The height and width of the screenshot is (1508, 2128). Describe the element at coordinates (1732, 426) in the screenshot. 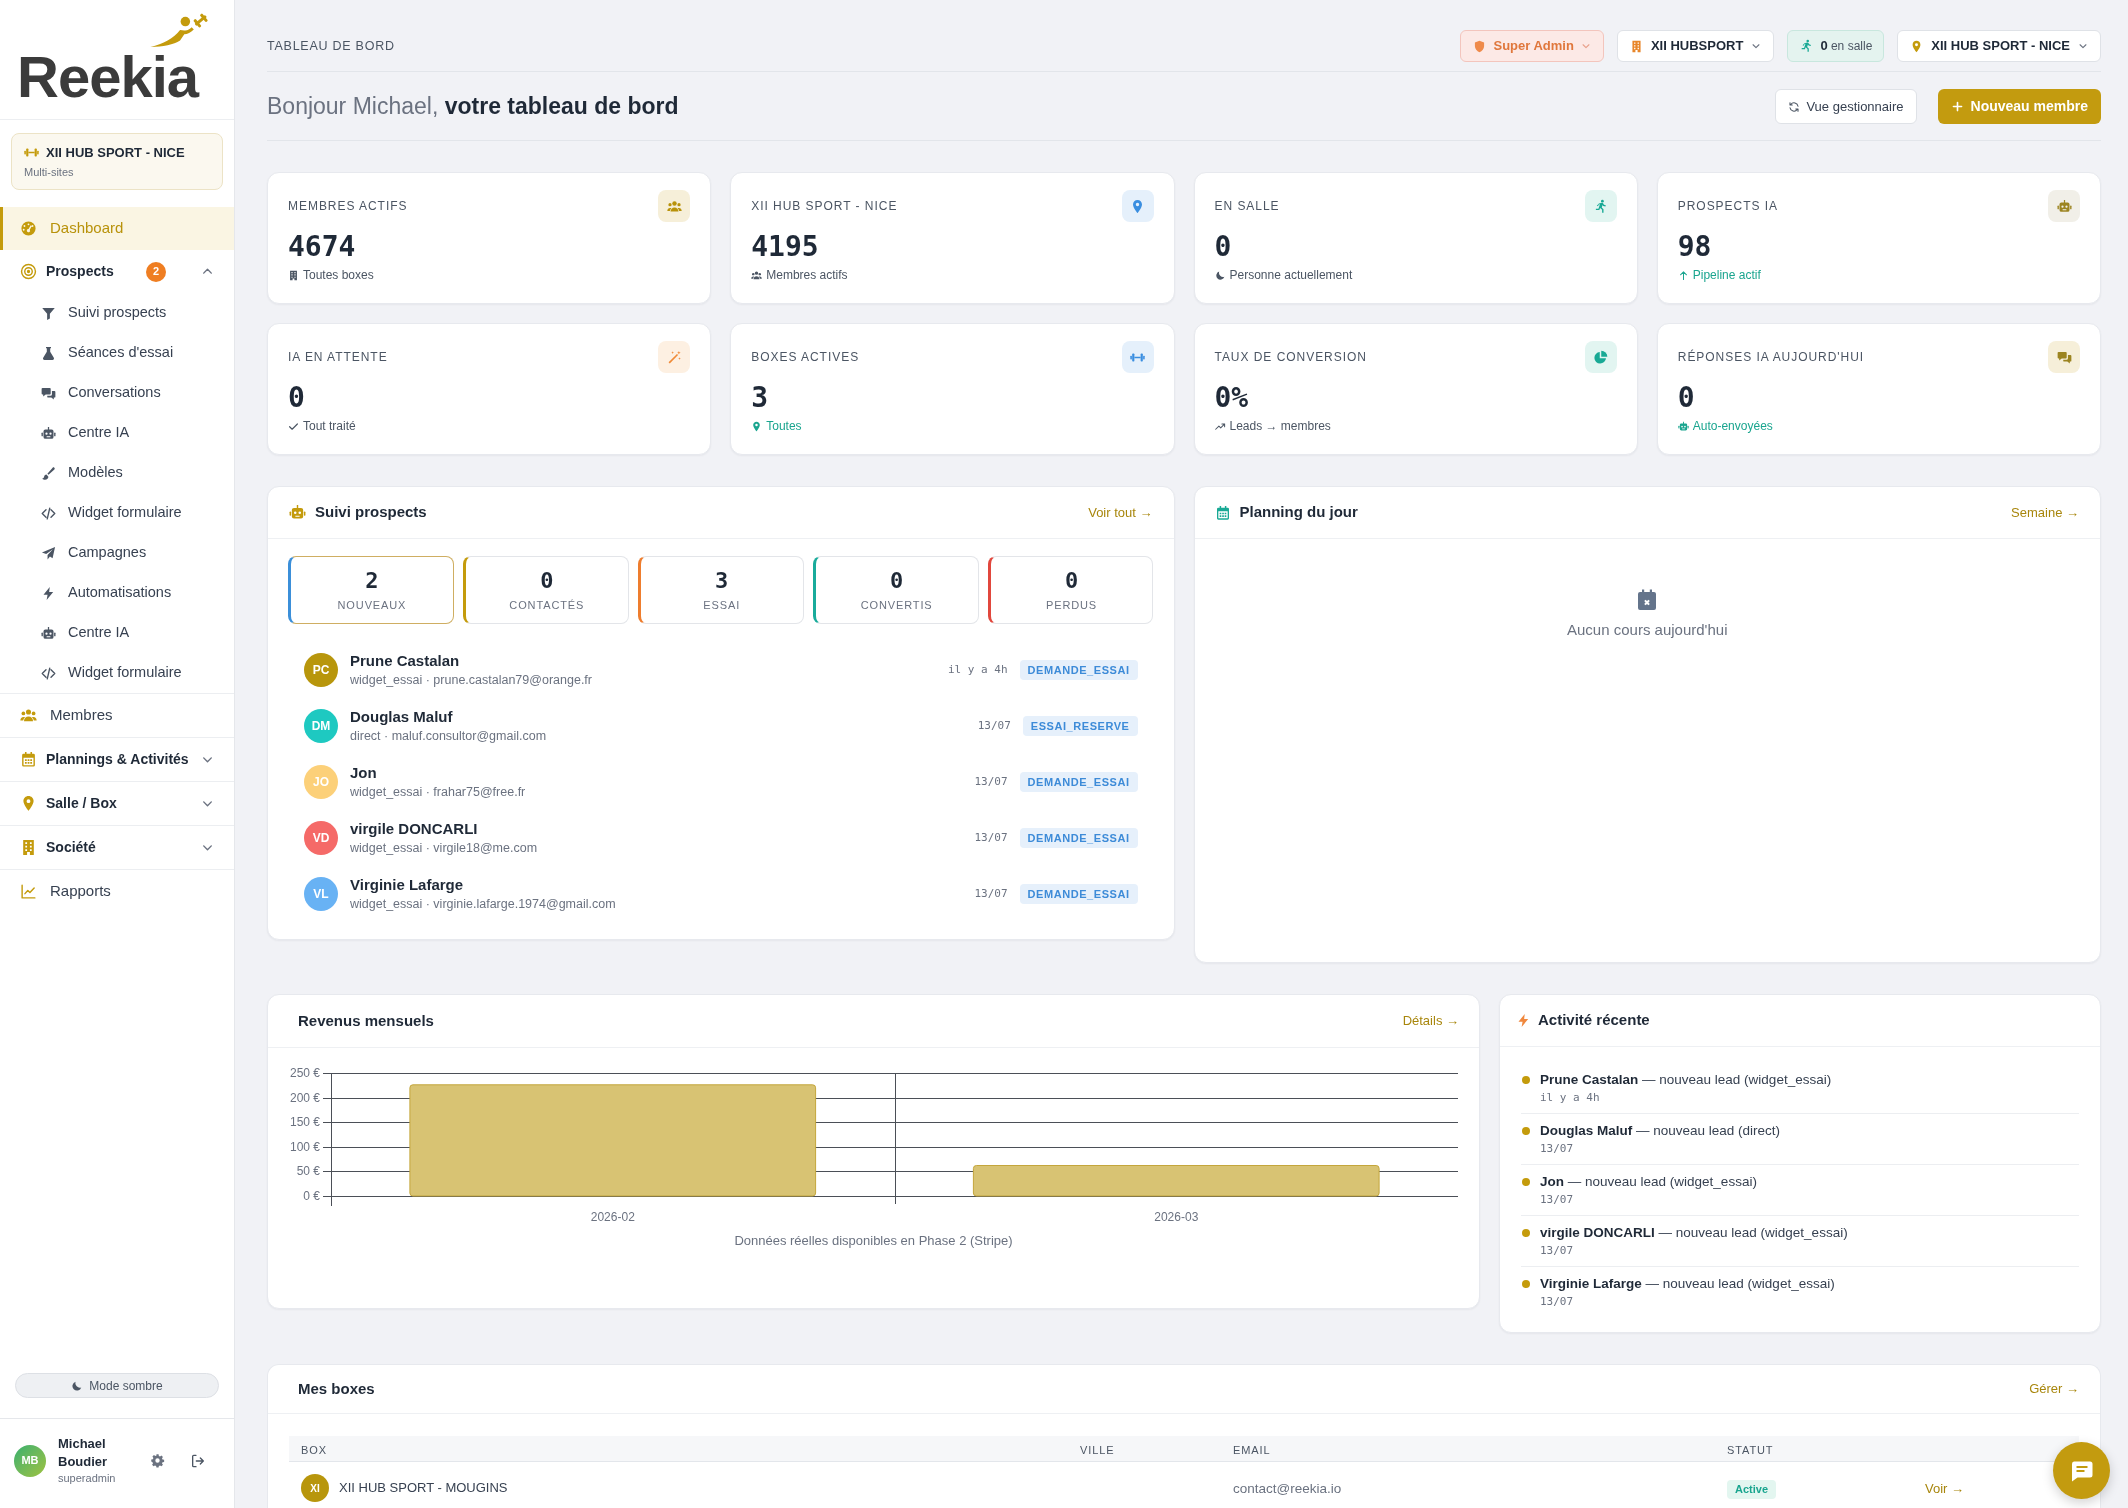

I see `stat-note: Auto-envoyées` at that location.